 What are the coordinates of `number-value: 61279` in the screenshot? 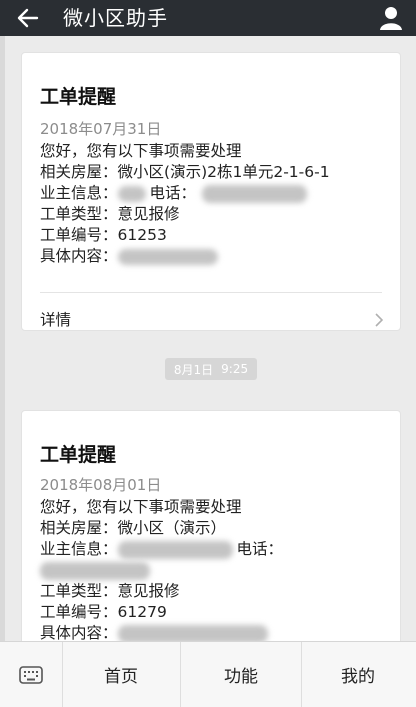 It's located at (142, 612).